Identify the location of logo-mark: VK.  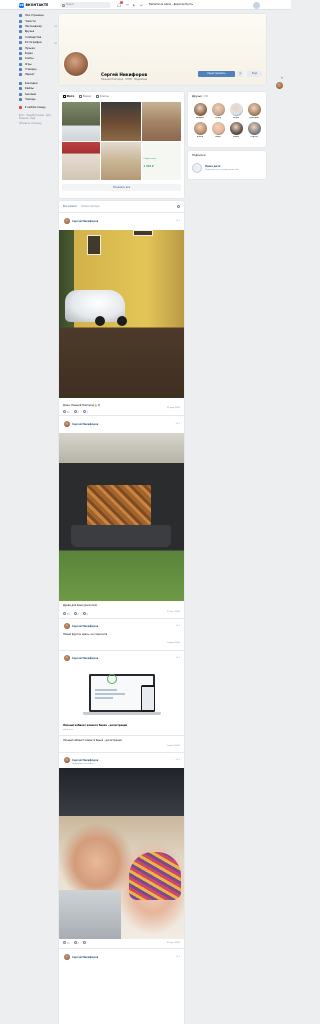
(21, 5).